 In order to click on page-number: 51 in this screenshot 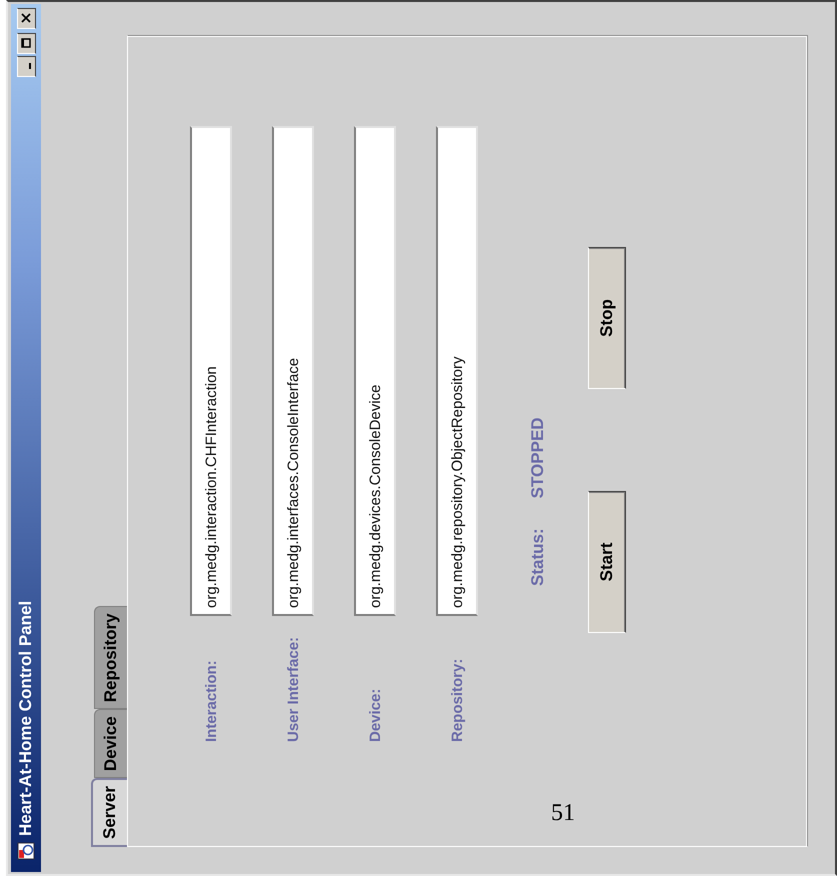, I will do `click(563, 813)`.